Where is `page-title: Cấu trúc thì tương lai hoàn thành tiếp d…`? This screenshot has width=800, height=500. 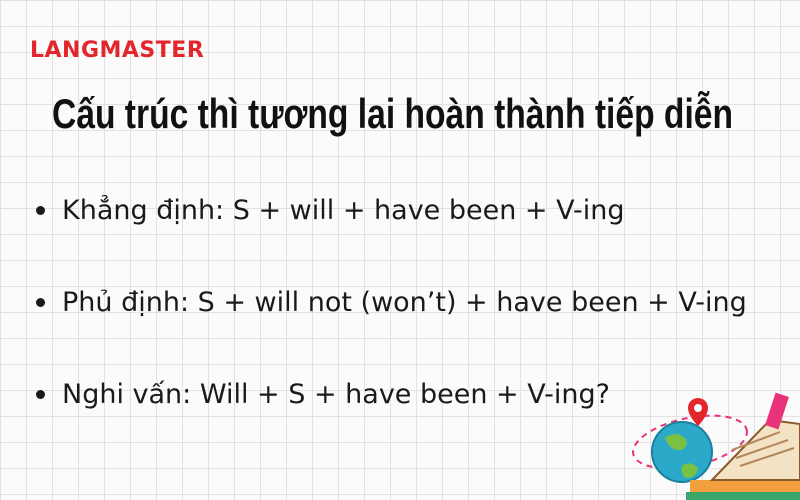
page-title: Cấu trúc thì tương lai hoàn thành tiếp d… is located at coordinates (393, 113).